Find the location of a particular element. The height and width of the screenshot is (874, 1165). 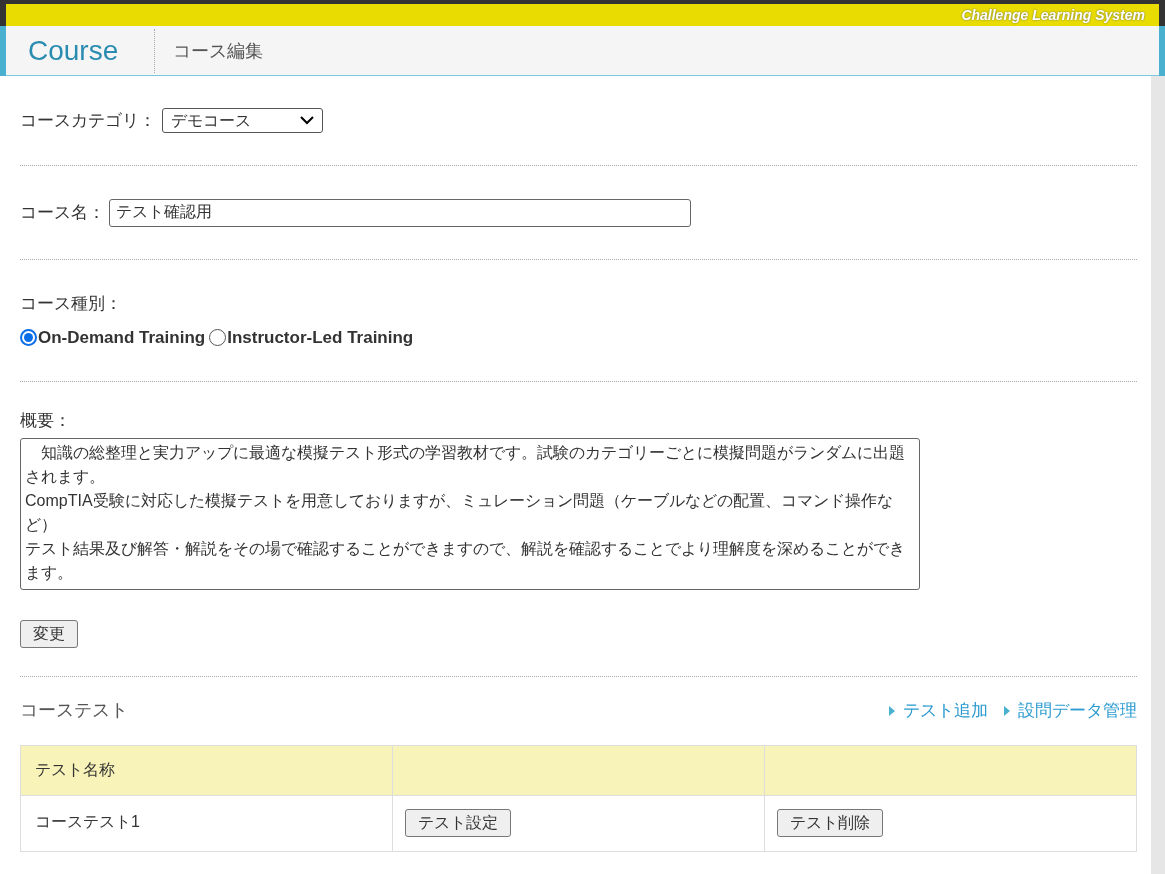

summary-textarea: 知識の総整理と実力アップに最適な模擬テスト形式の学習教材です。試験のカテゴリーごとに模擬問題がランダムに出題されます。 CompTIA受験に対応した模擬テストを用意しておりますが、ミュレーション問題（ケーブルなどの配置、コマンド操作など） テスト結果及び解答・解説をその場で確認することができますので、解説を確認することでより理解度を深めることができます。 is located at coordinates (470, 513).